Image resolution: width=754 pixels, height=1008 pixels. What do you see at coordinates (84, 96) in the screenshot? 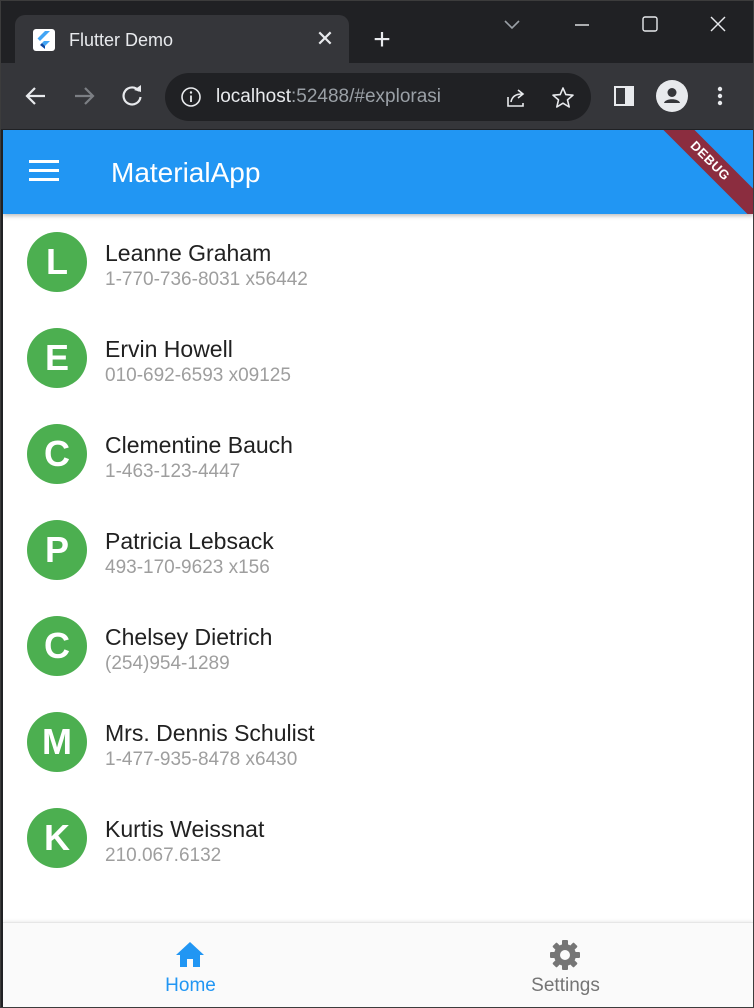
I see `forward-arrow-icon` at bounding box center [84, 96].